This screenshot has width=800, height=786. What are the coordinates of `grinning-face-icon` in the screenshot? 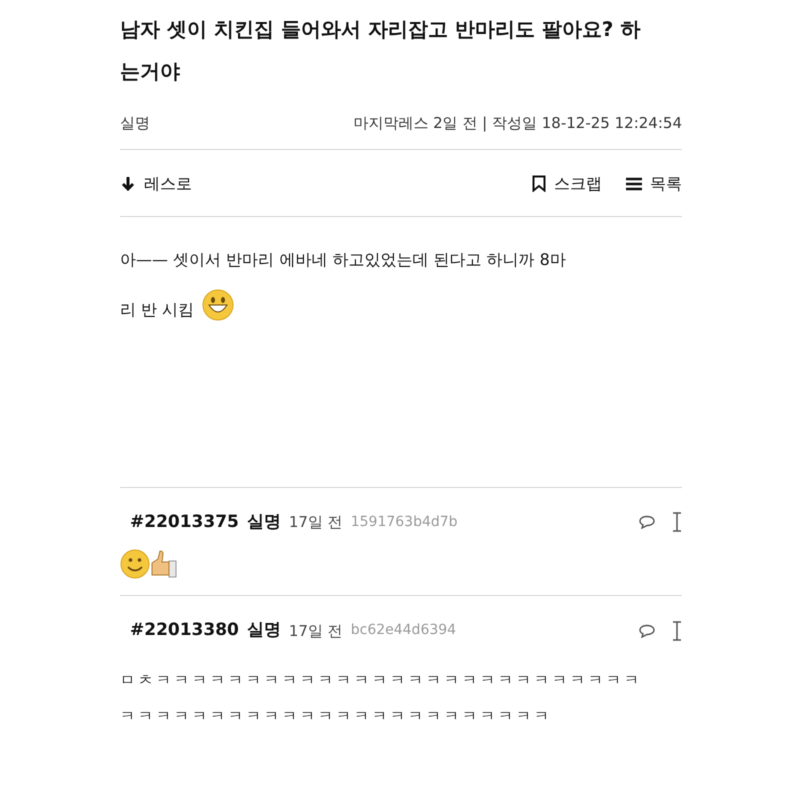 It's located at (218, 304).